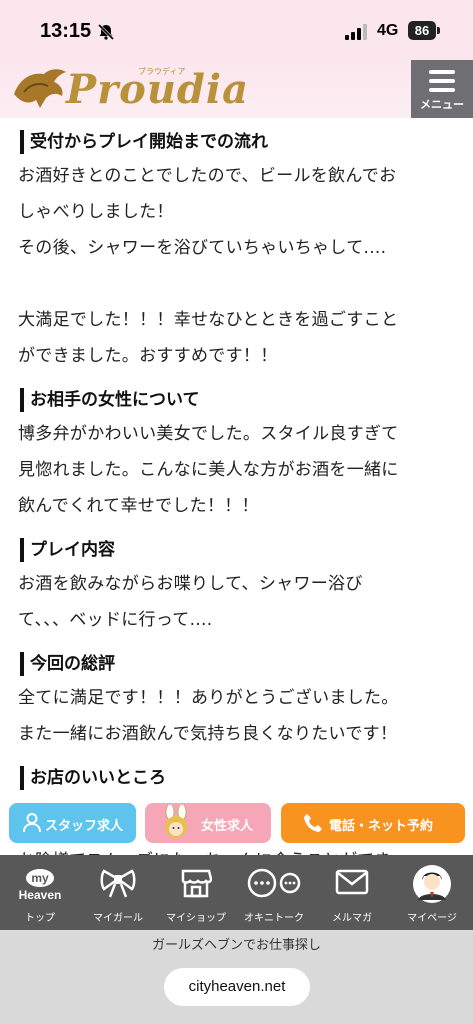  What do you see at coordinates (381, 826) in the screenshot?
I see `reserve-label: 電話・ネット予約` at bounding box center [381, 826].